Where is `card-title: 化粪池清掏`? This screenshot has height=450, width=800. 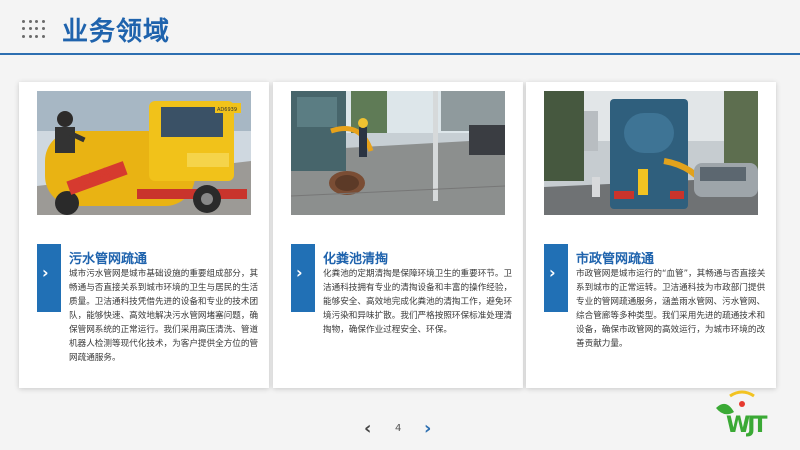
card-title: 化粪池清掏 is located at coordinates (356, 259).